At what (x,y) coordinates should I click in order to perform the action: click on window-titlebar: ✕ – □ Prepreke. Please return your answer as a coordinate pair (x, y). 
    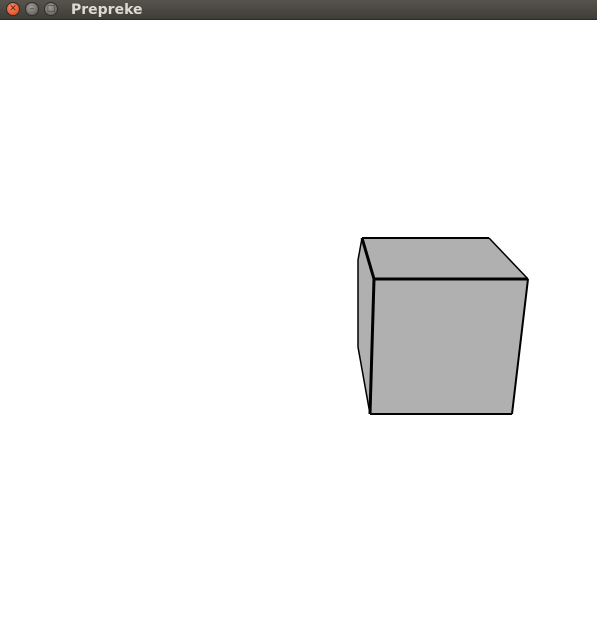
    Looking at the image, I should click on (298, 10).